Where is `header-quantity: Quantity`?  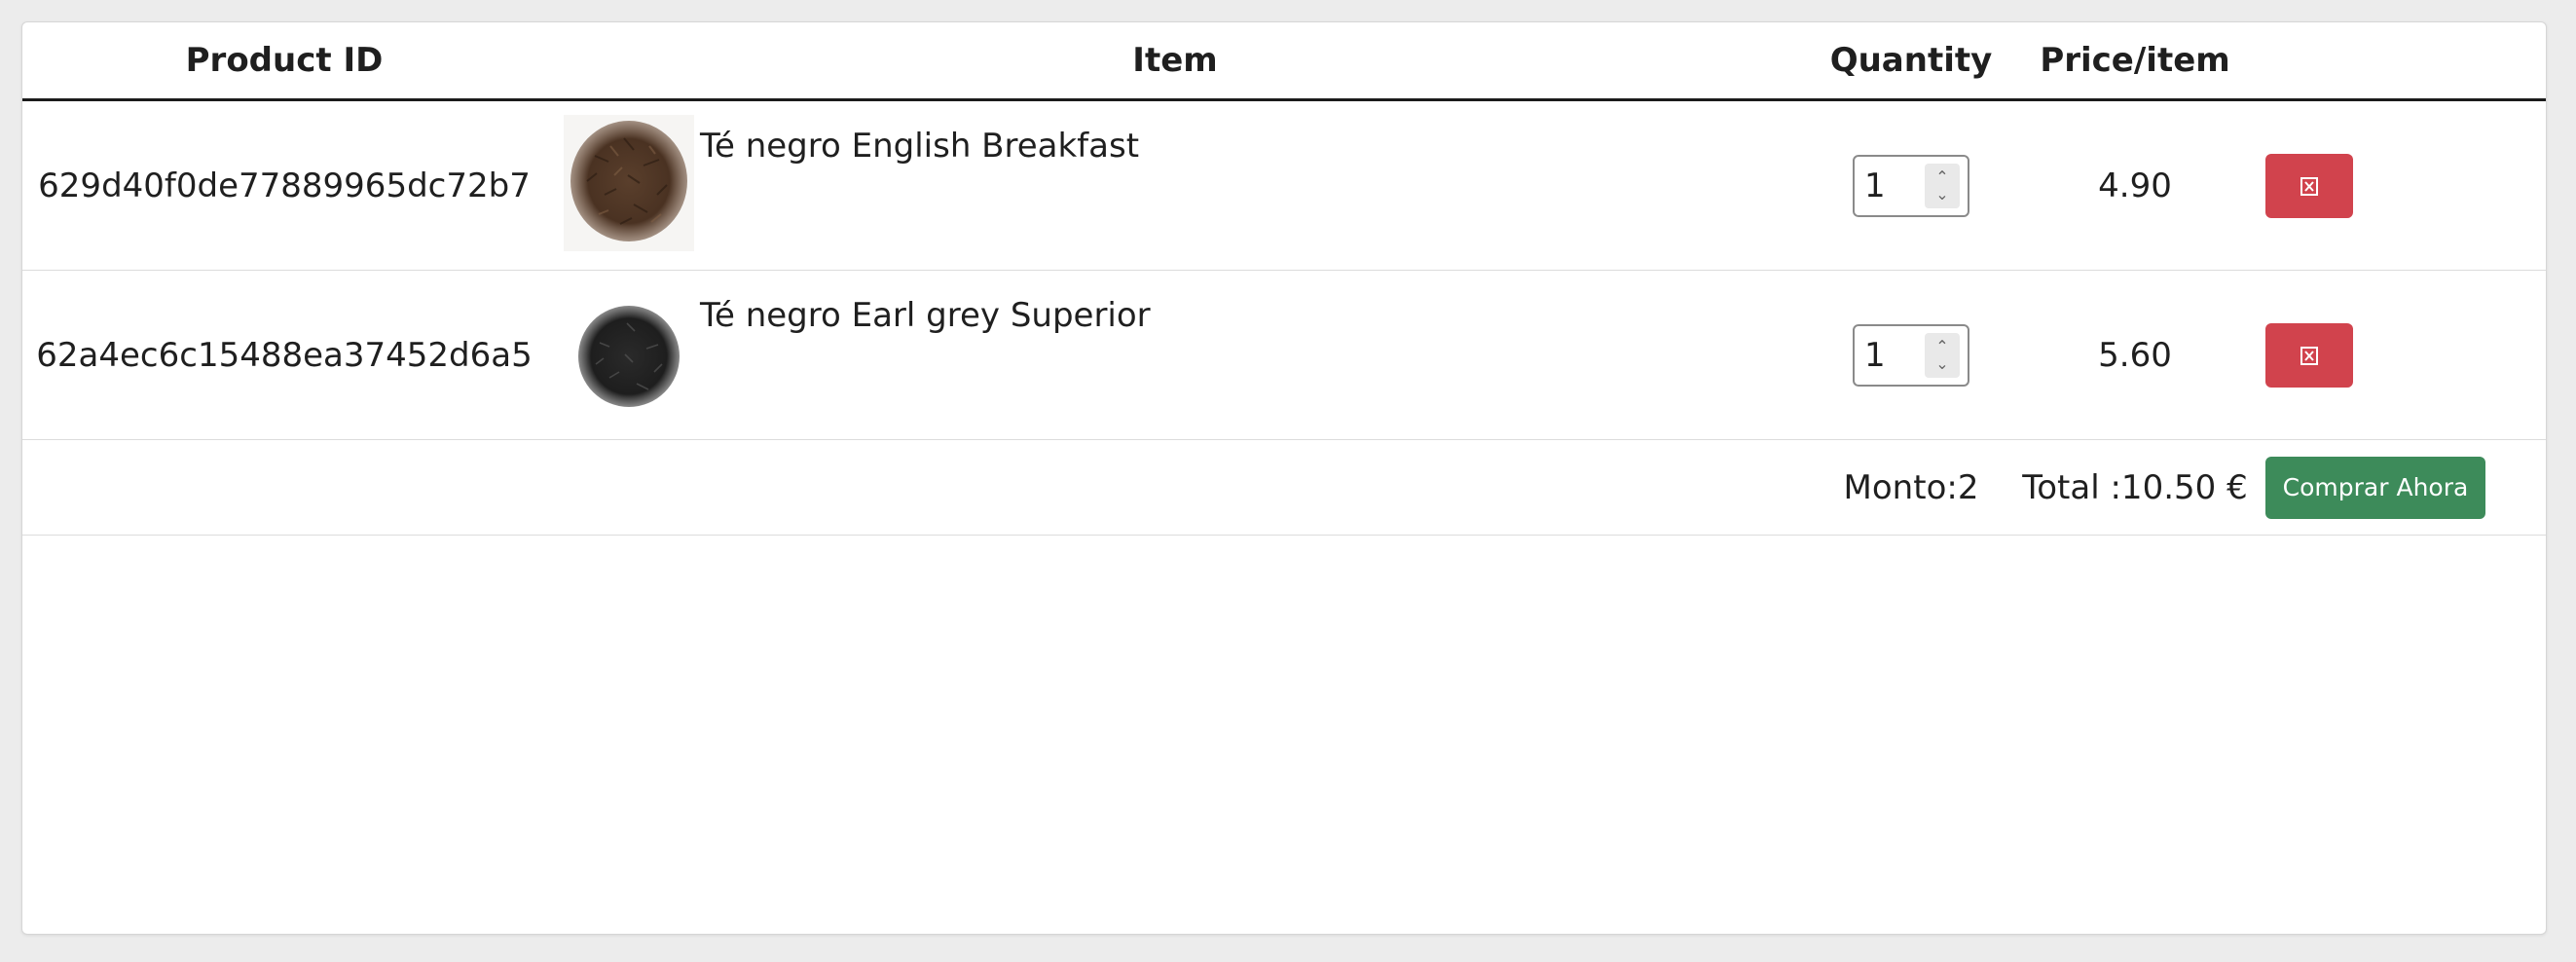 header-quantity: Quantity is located at coordinates (1911, 61).